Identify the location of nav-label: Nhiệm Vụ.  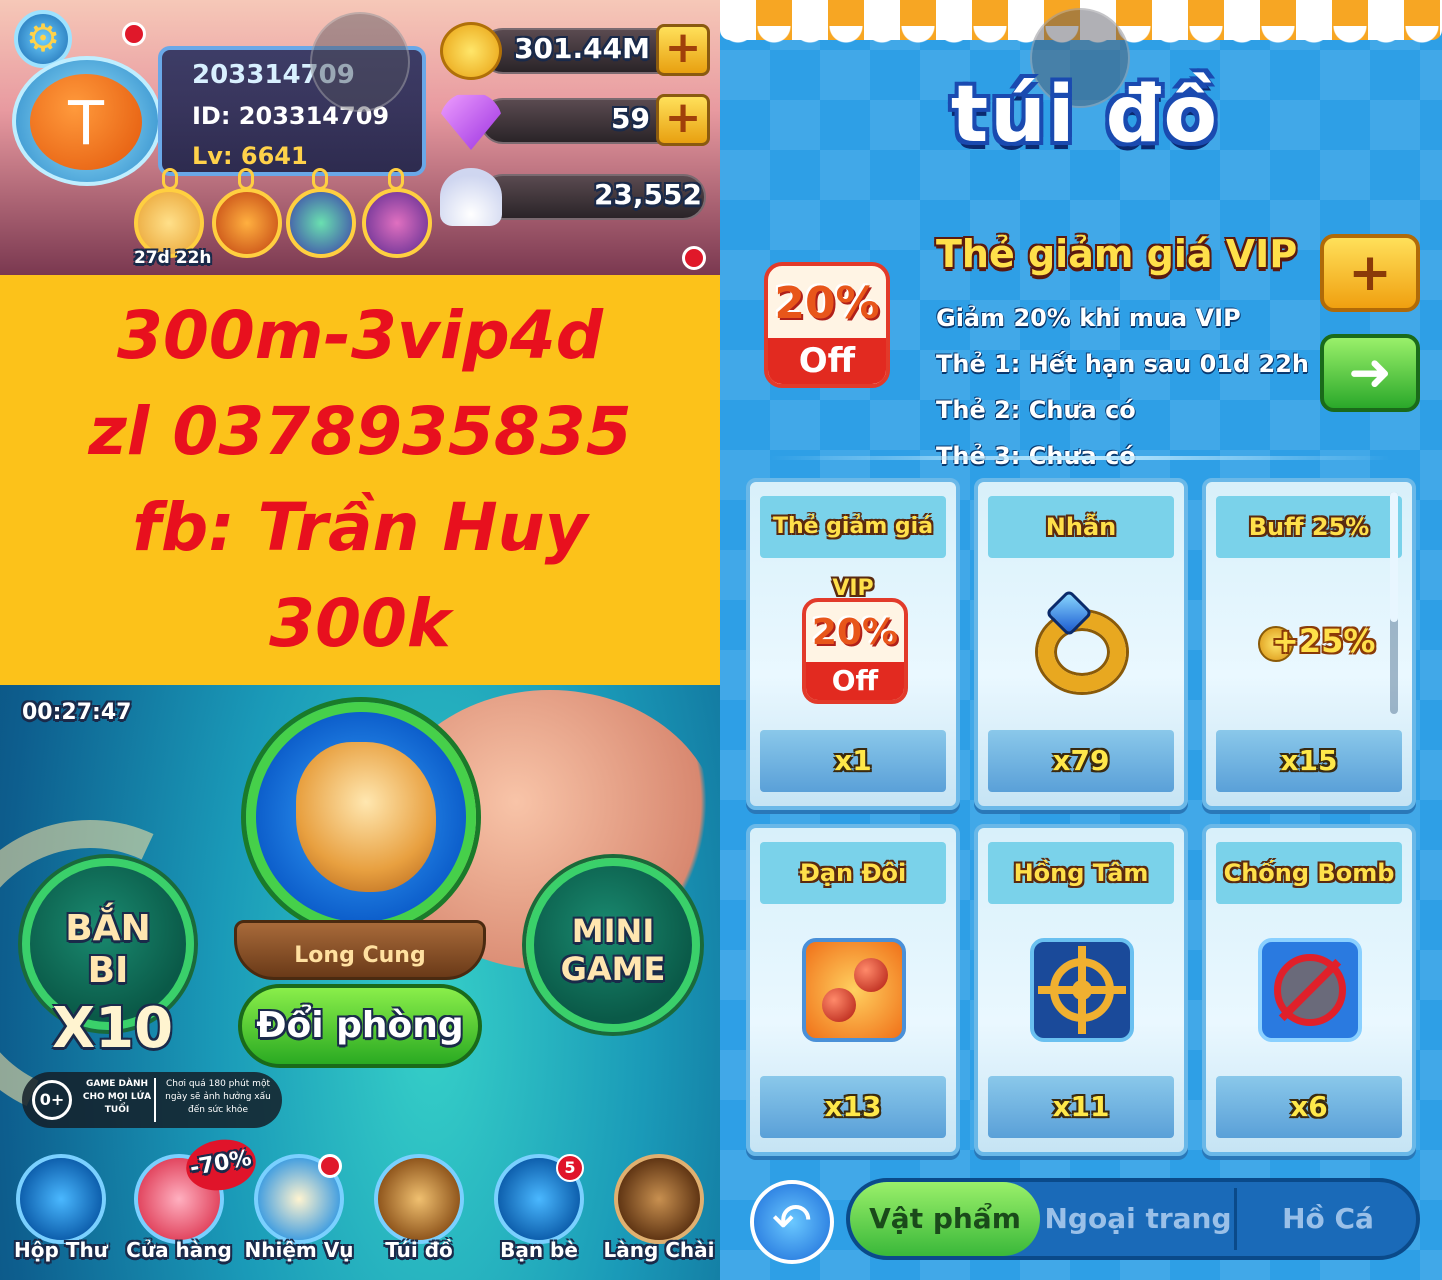
(299, 1250).